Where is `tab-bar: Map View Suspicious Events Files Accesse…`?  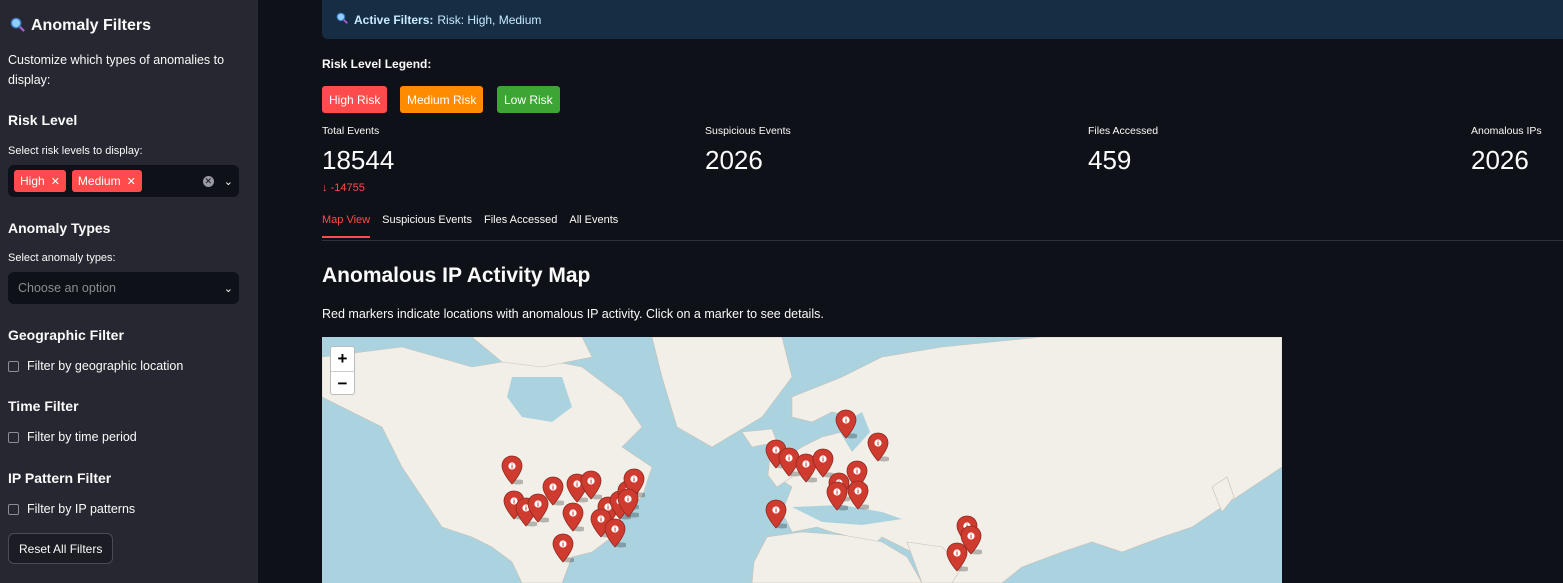
tab-bar: Map View Suspicious Events Files Accesse… is located at coordinates (470, 226).